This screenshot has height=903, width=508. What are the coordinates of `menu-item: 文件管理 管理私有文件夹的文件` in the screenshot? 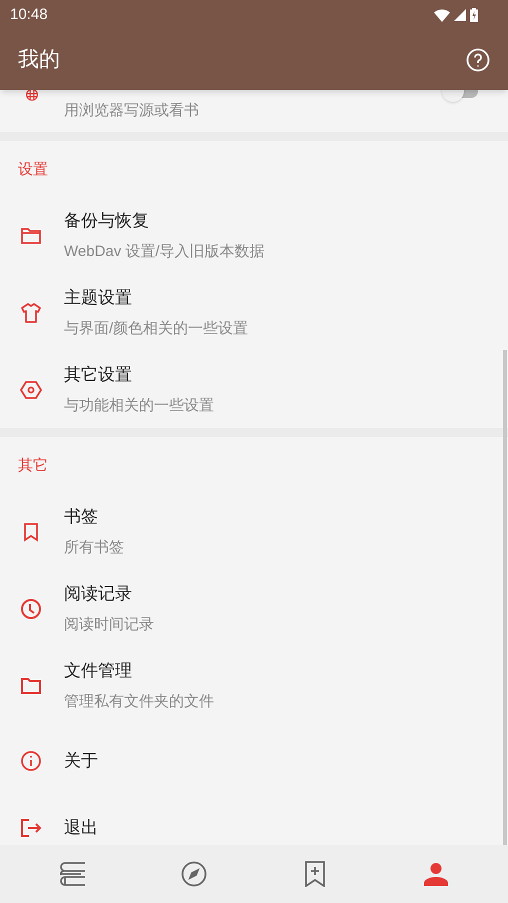 It's located at (254, 685).